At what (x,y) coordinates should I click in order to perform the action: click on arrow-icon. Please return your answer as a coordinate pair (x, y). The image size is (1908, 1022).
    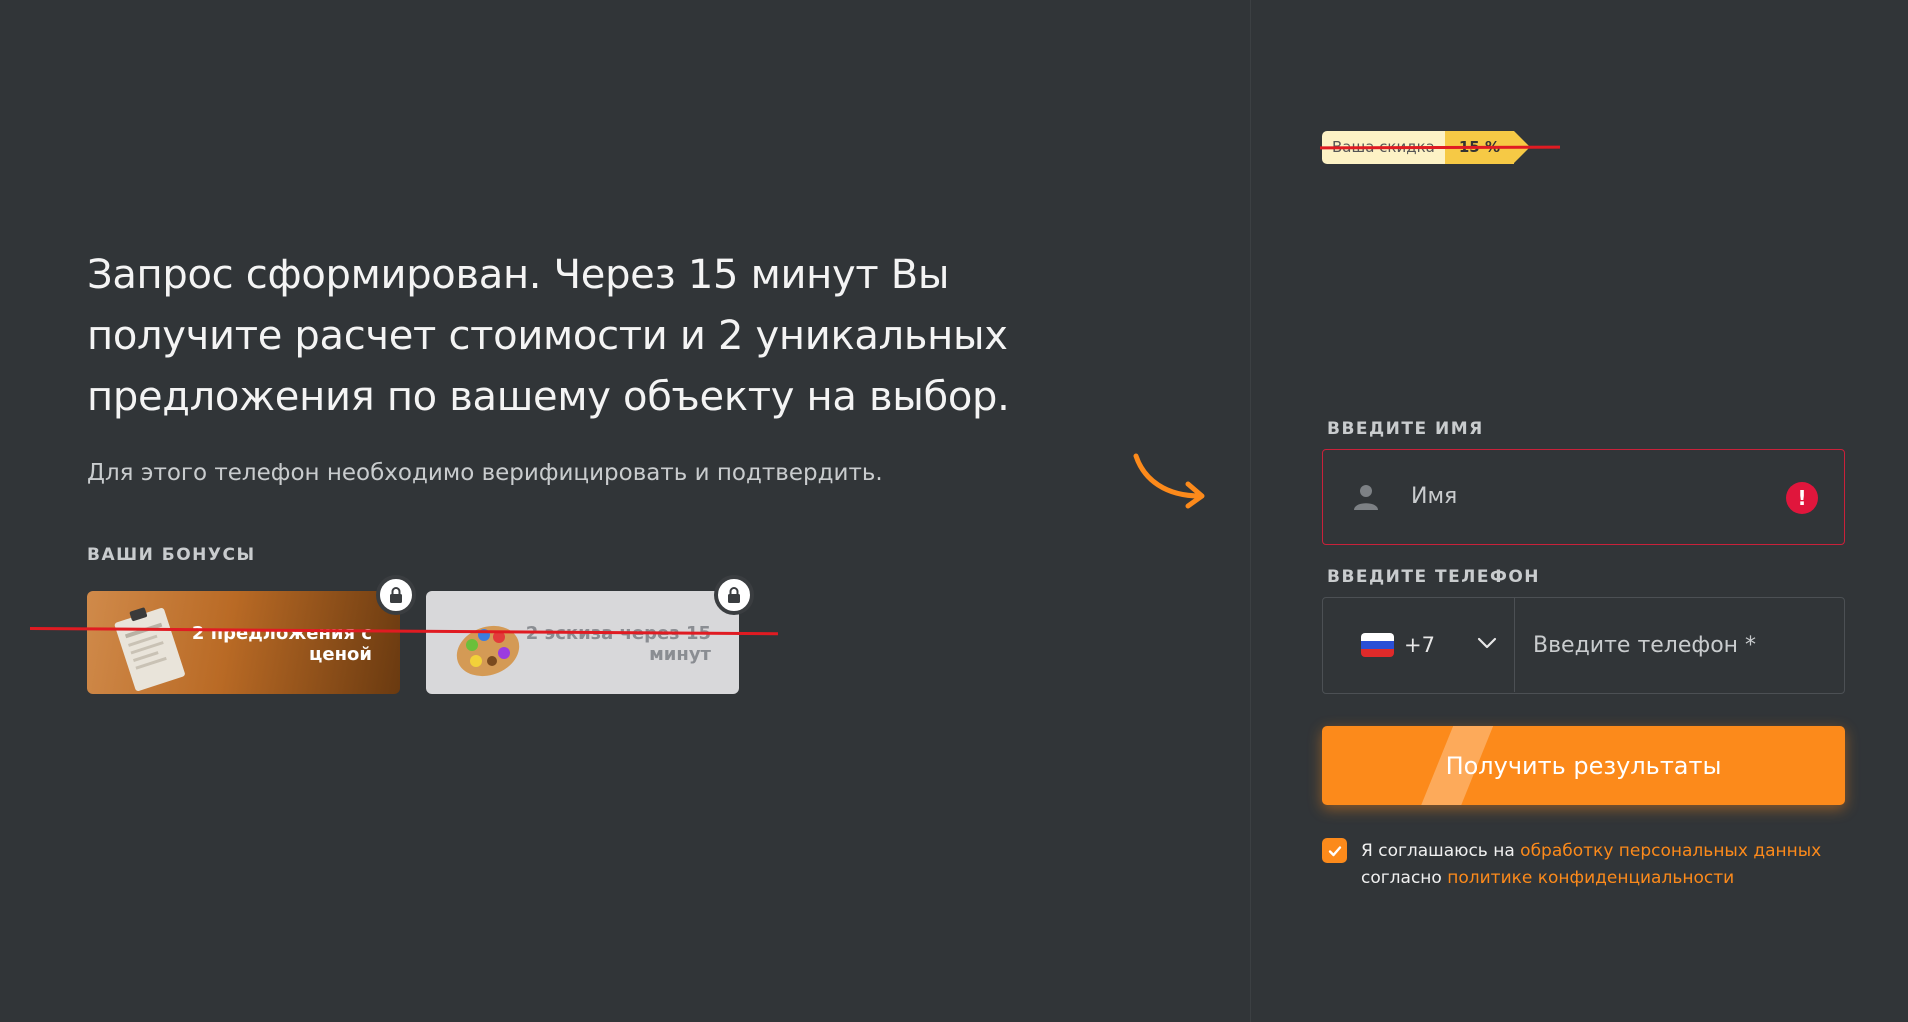
    Looking at the image, I should click on (1169, 481).